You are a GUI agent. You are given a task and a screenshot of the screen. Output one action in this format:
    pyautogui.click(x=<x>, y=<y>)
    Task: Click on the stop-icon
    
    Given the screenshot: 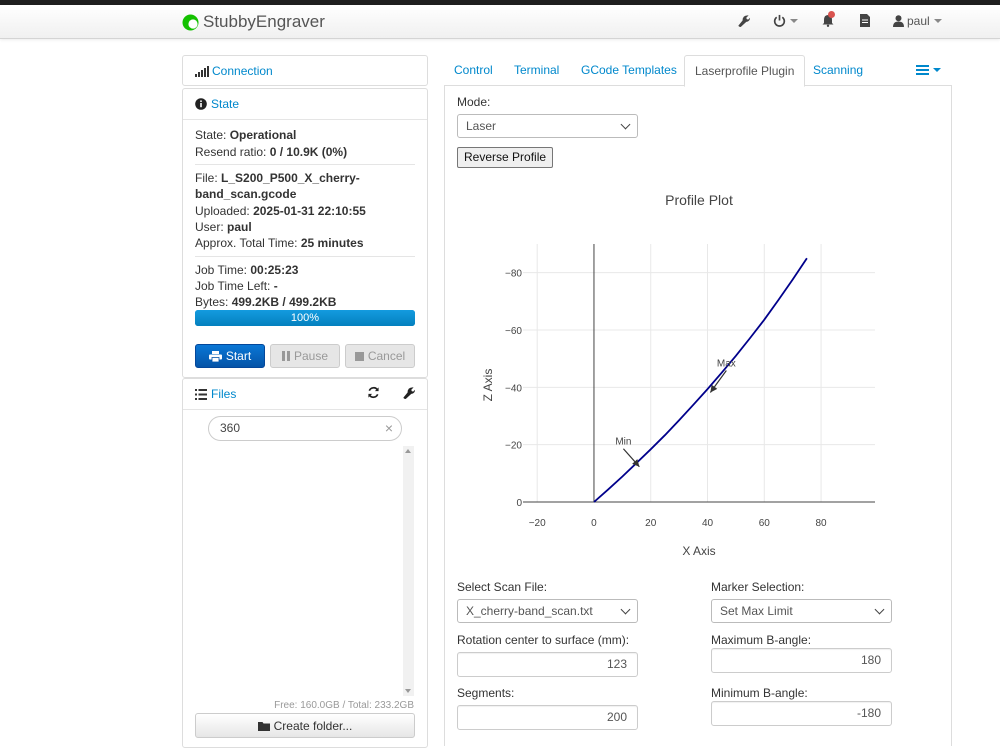 What is the action you would take?
    pyautogui.click(x=359, y=356)
    